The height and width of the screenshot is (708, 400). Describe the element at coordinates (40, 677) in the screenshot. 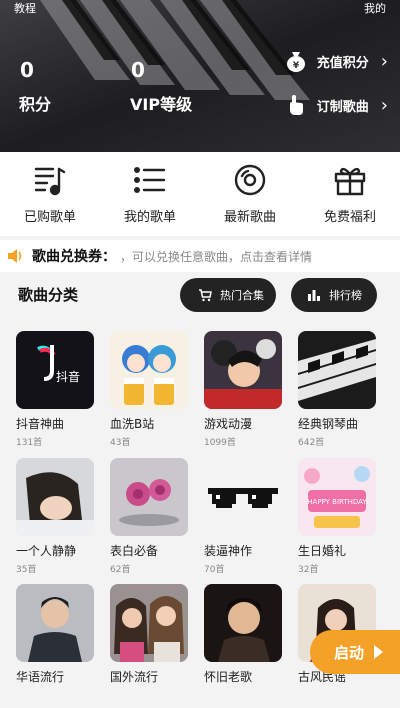

I see `category-name: 华语流行` at that location.